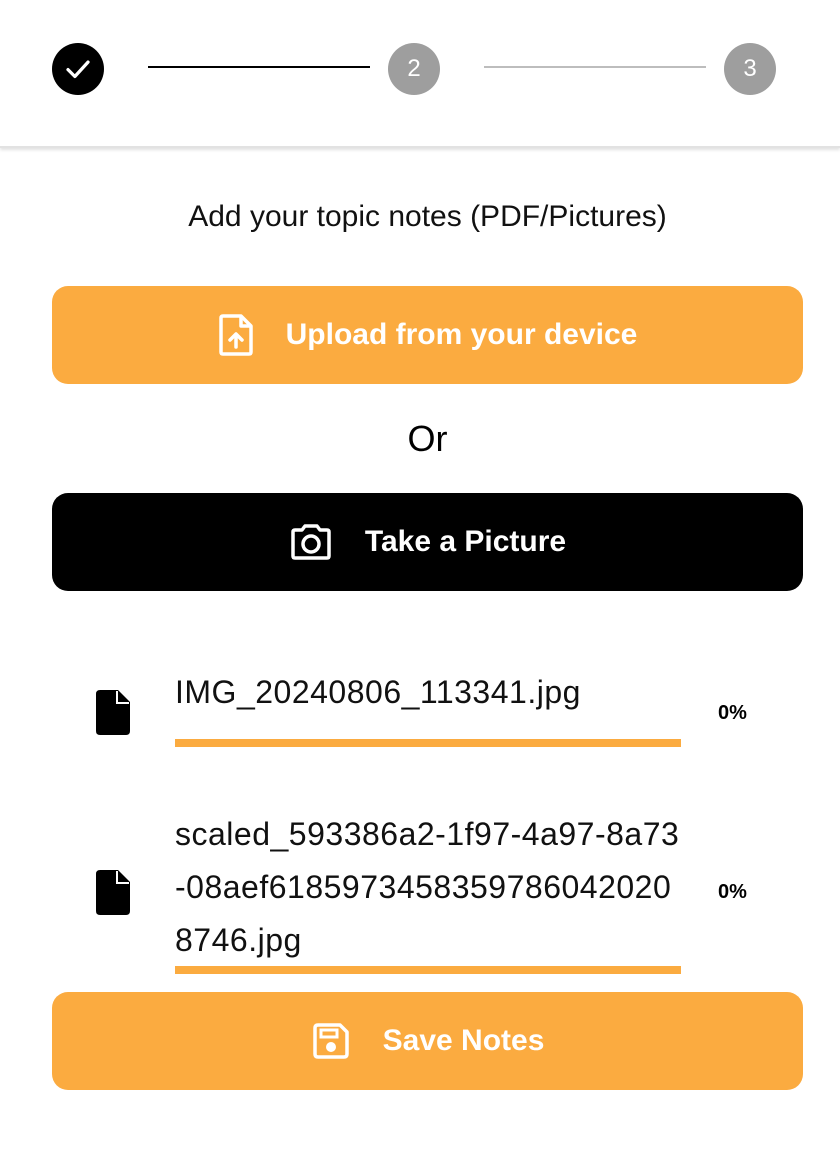 This screenshot has width=840, height=1160. I want to click on save-notes-label: Save Notes, so click(463, 1040).